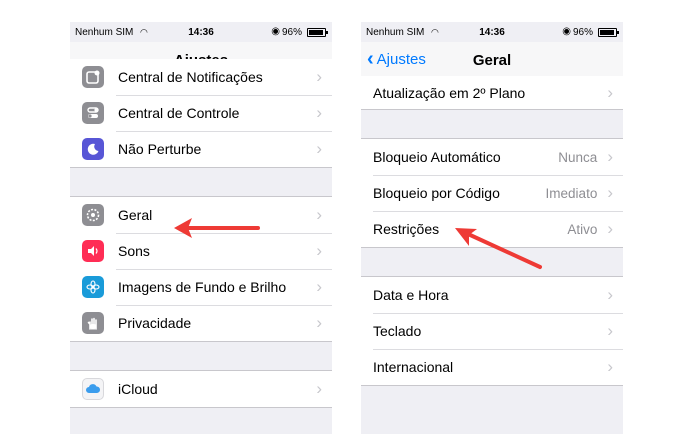 Image resolution: width=695 pixels, height=446 pixels. I want to click on settings-row-wallpaper-brightness: Imagens de Fundo e Brilho ›, so click(201, 287).